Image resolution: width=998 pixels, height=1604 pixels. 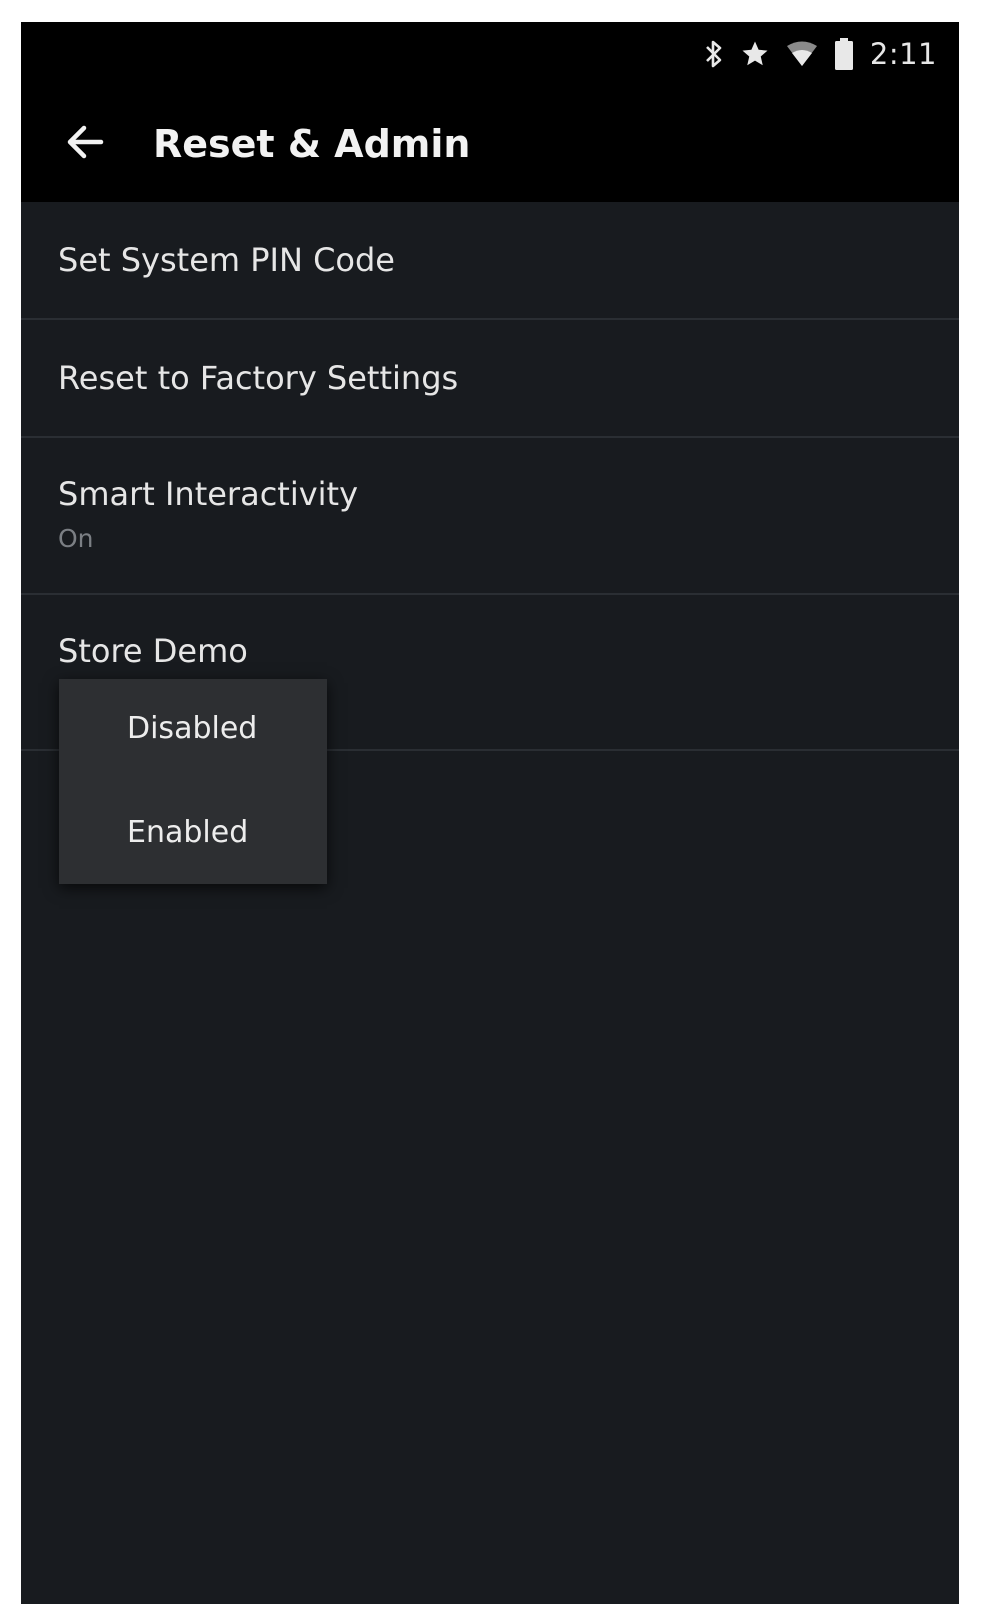 I want to click on wifi-icon, so click(x=802, y=54).